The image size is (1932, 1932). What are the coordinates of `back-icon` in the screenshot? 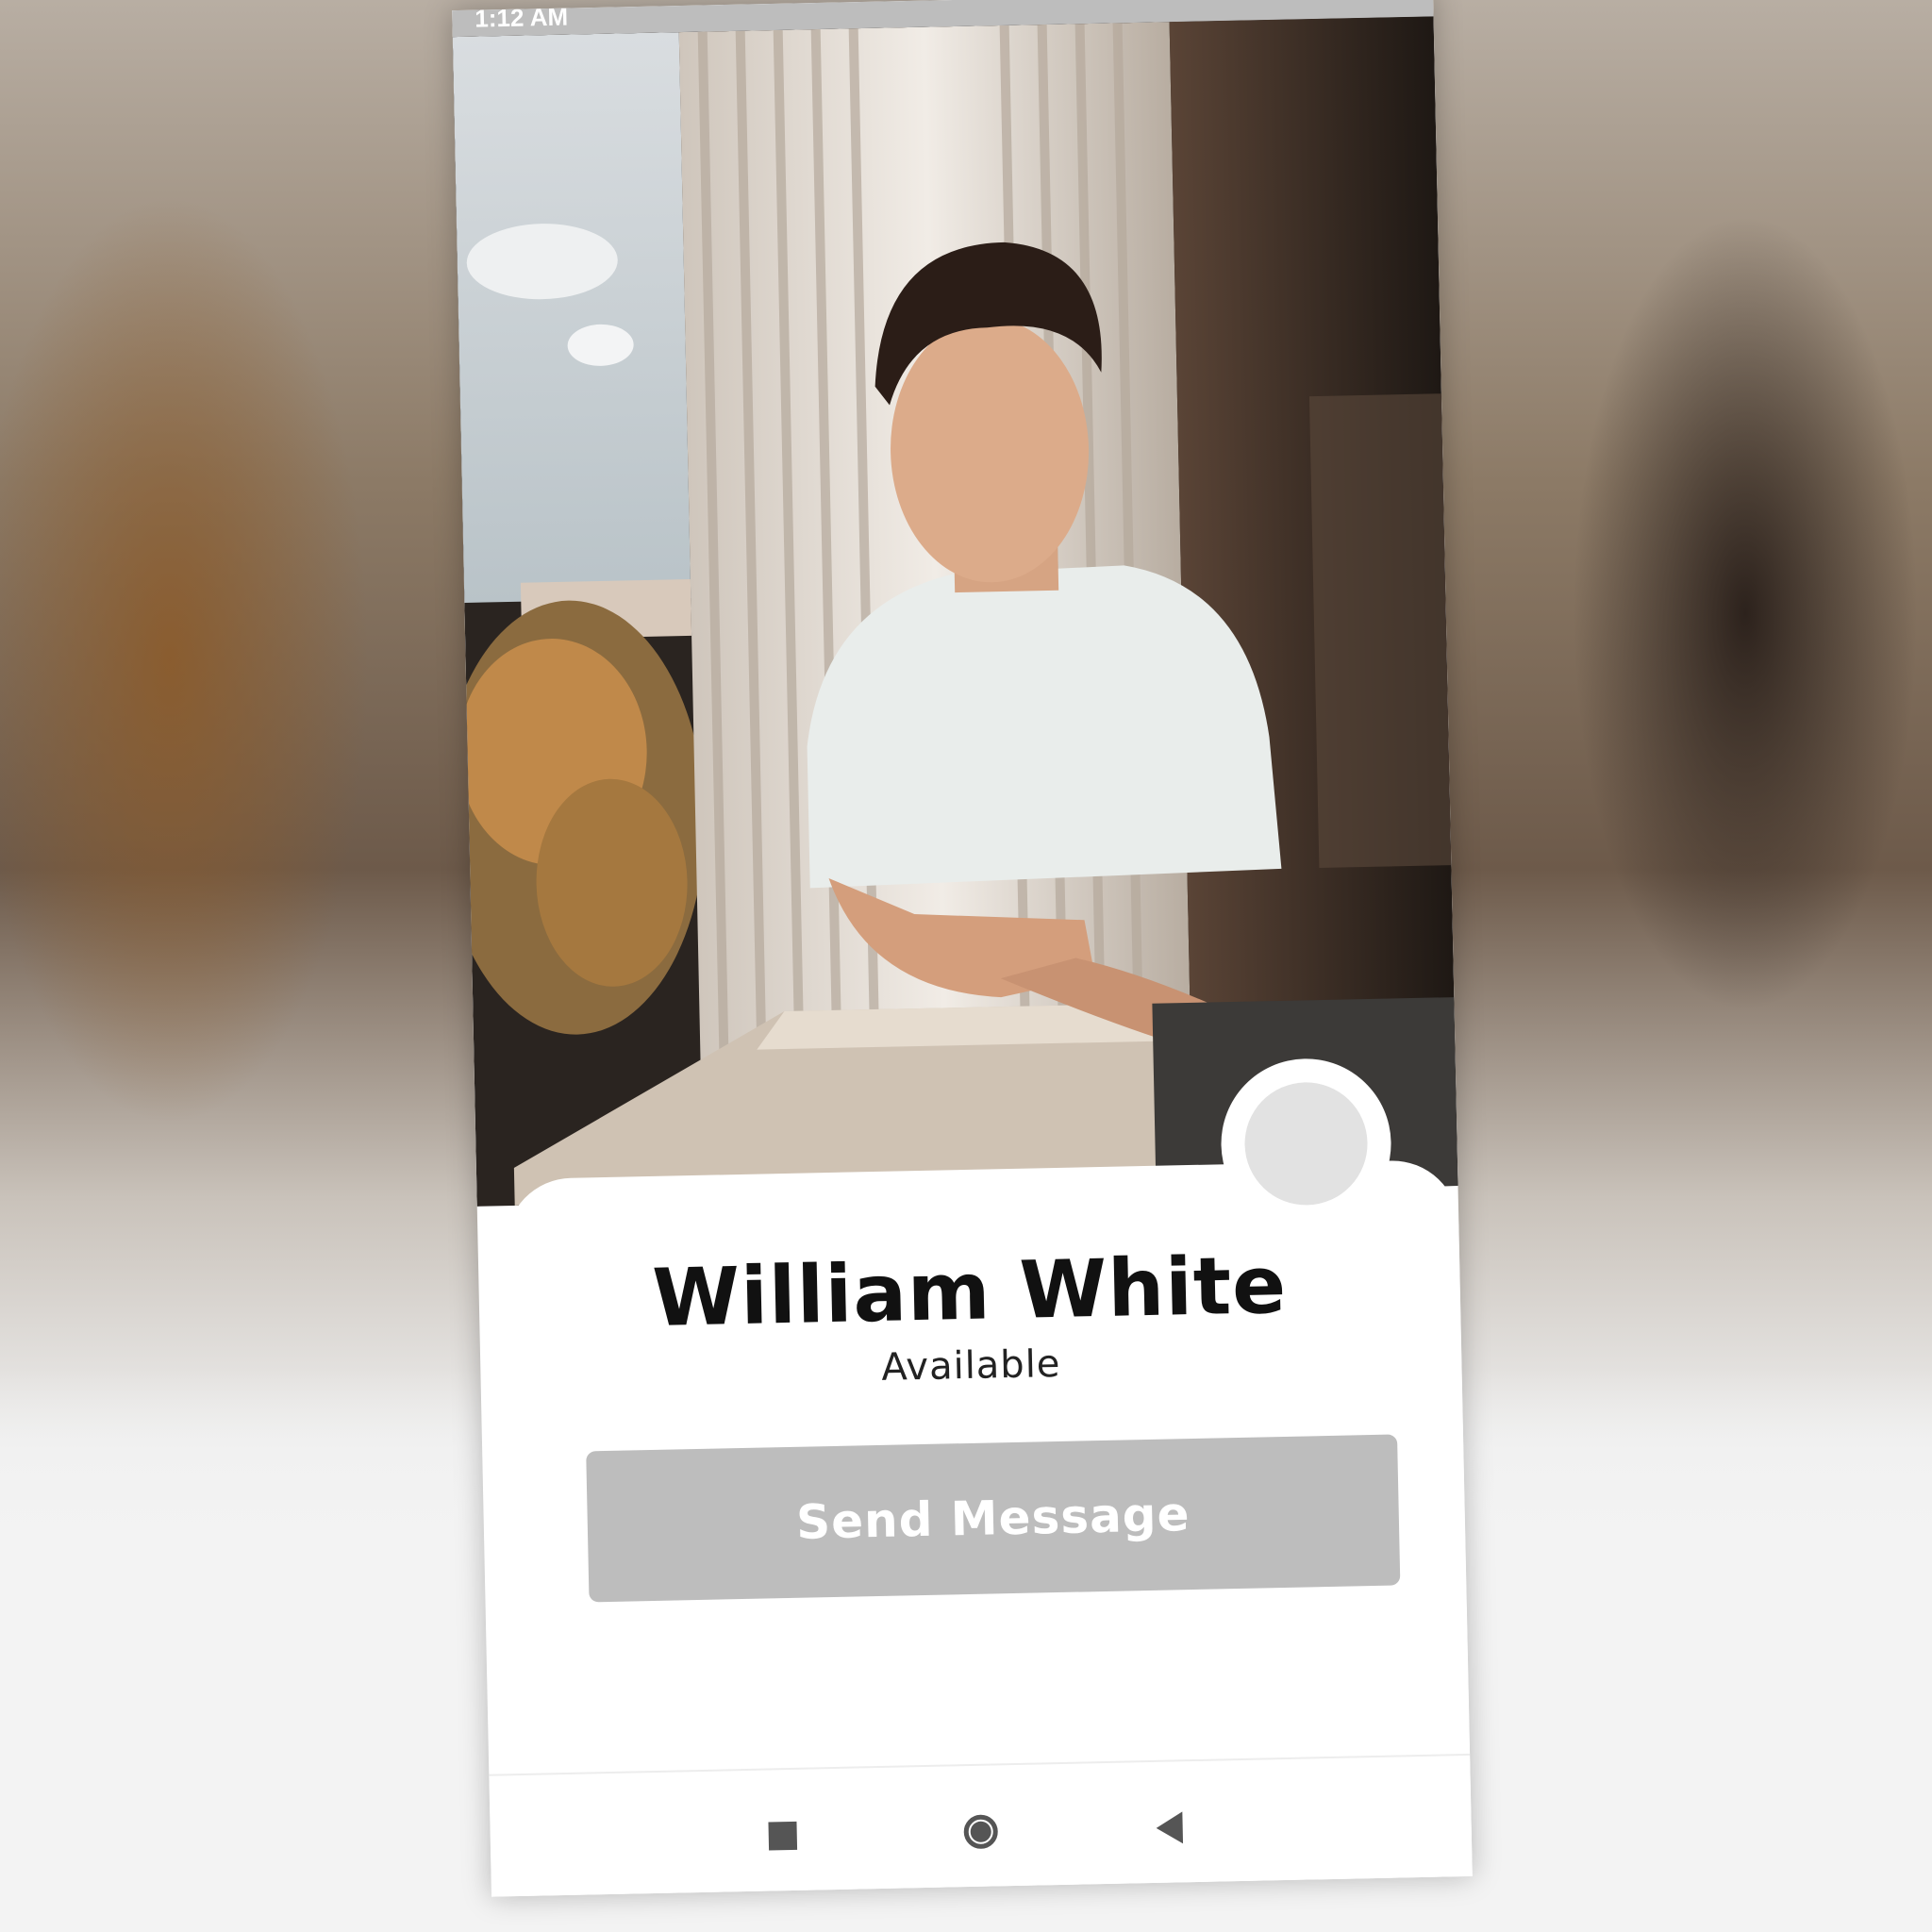 It's located at (1170, 1827).